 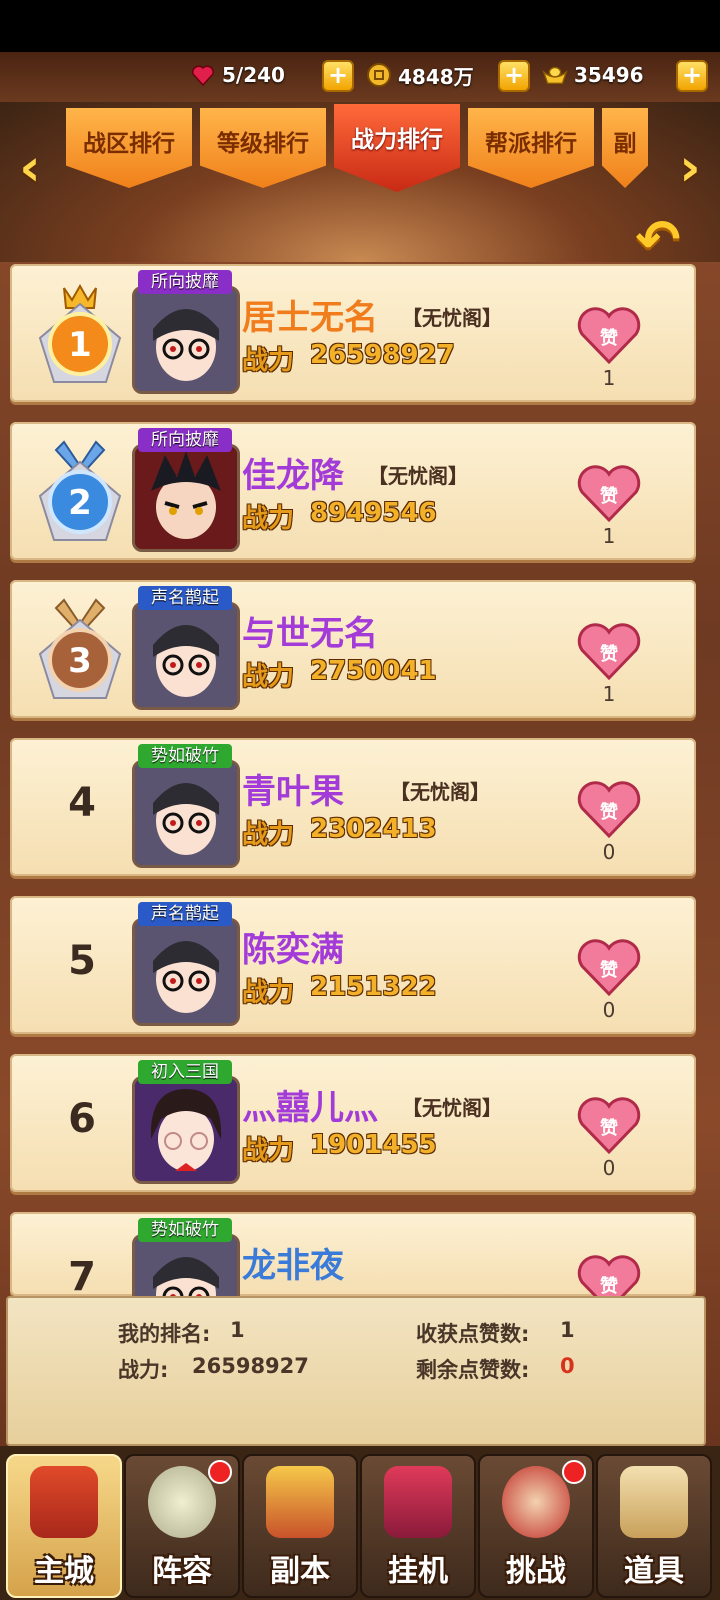 I want to click on power-value: 8949546, so click(x=373, y=513).